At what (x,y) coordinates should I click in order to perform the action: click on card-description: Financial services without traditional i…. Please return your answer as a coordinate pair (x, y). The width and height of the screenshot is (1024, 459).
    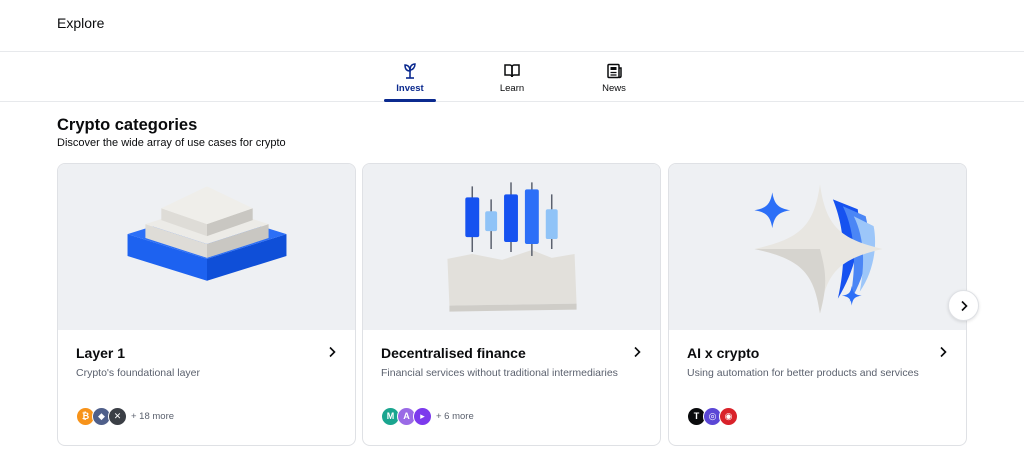
    Looking at the image, I should click on (499, 373).